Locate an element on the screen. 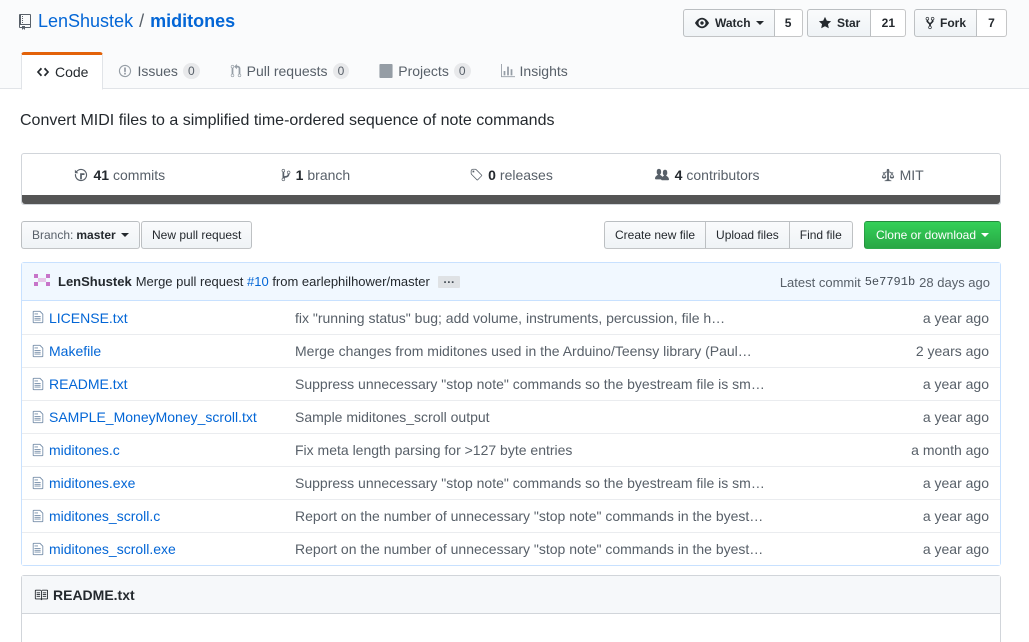 This screenshot has height=642, width=1029. star-button: Star is located at coordinates (839, 23).